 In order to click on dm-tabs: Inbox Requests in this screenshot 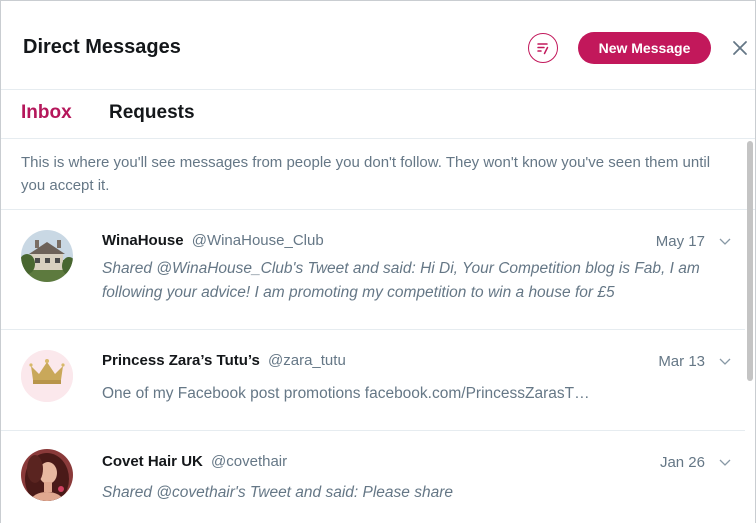, I will do `click(378, 114)`.